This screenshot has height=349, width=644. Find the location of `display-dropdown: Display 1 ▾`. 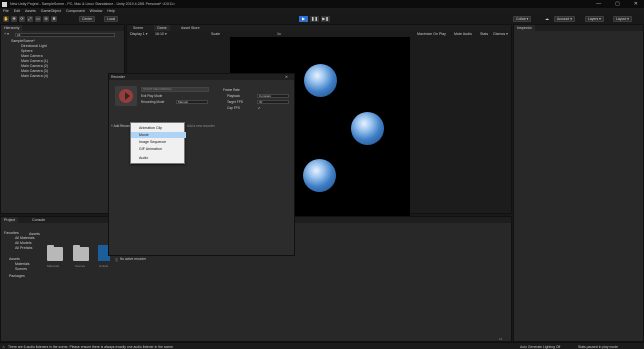

display-dropdown: Display 1 ▾ is located at coordinates (139, 34).